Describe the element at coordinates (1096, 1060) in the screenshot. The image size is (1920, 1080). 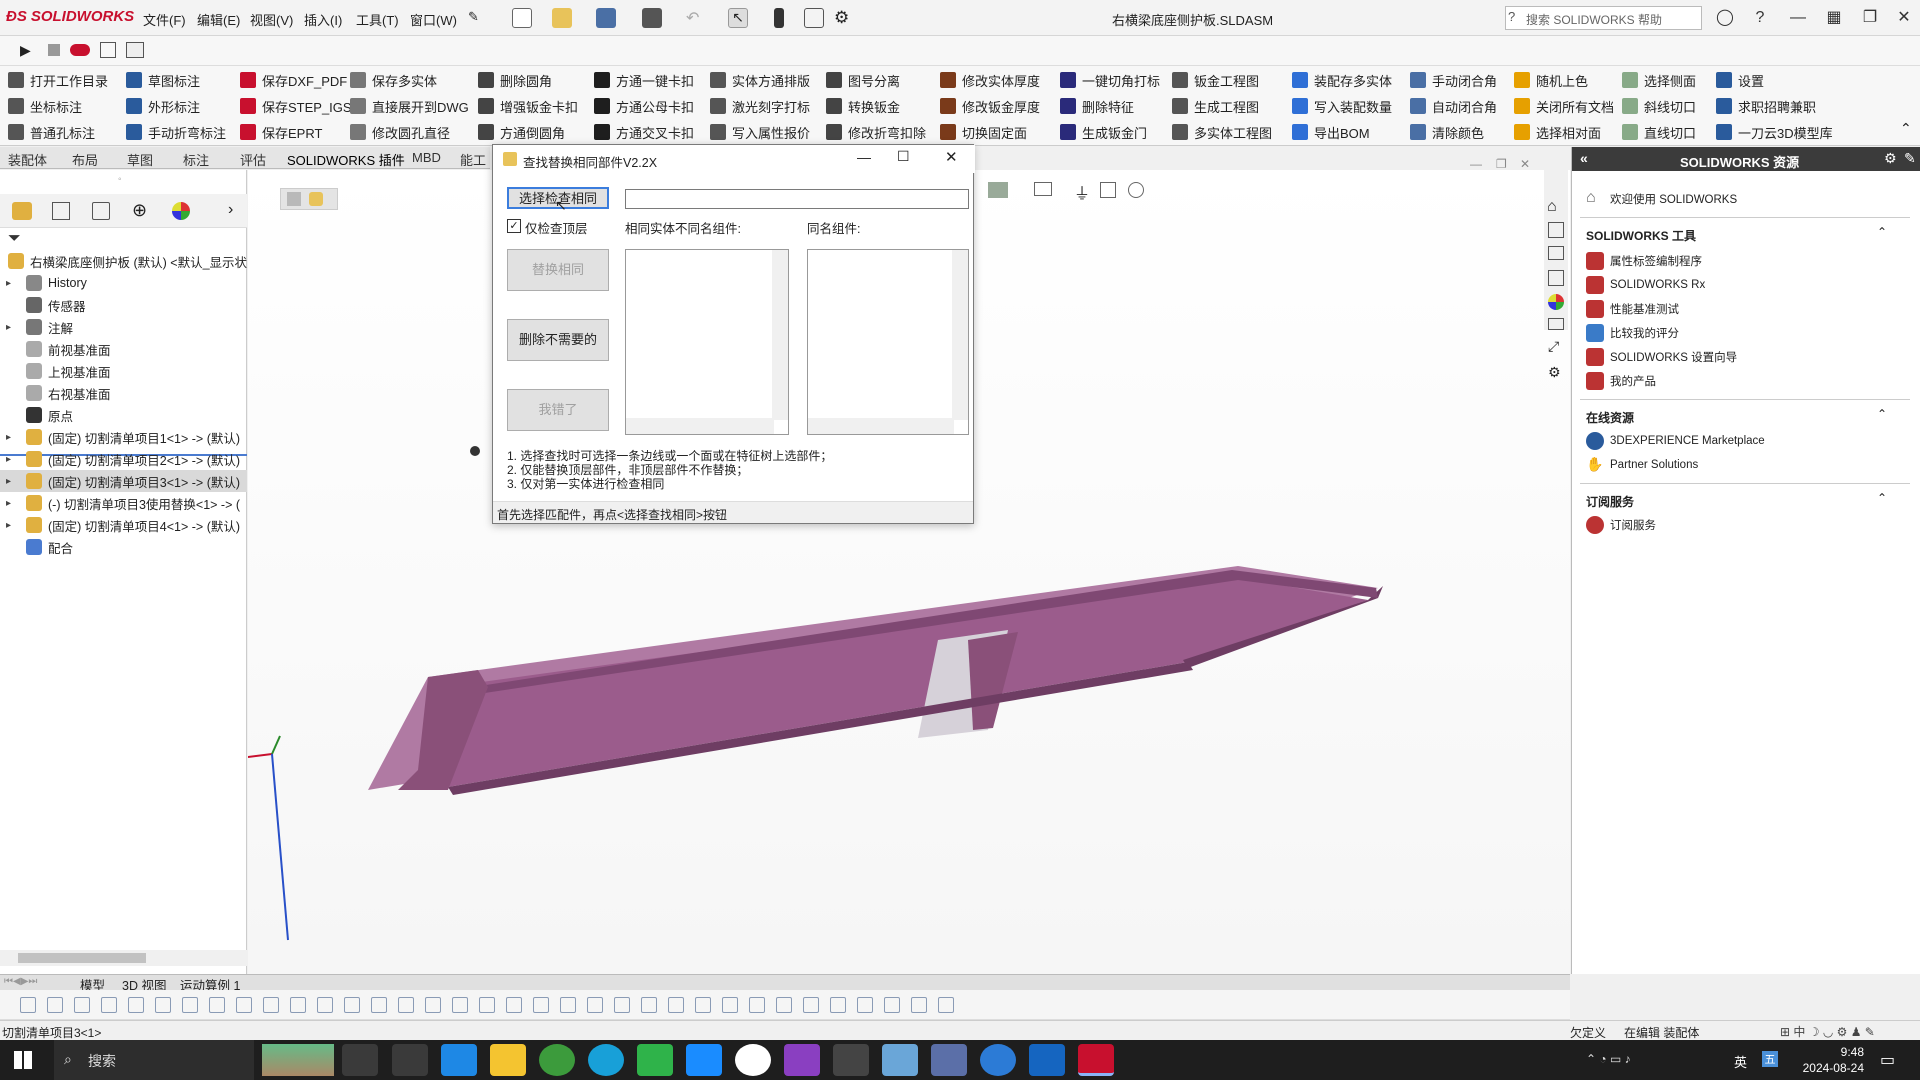
I see `solidworks-taskbar-icon` at that location.